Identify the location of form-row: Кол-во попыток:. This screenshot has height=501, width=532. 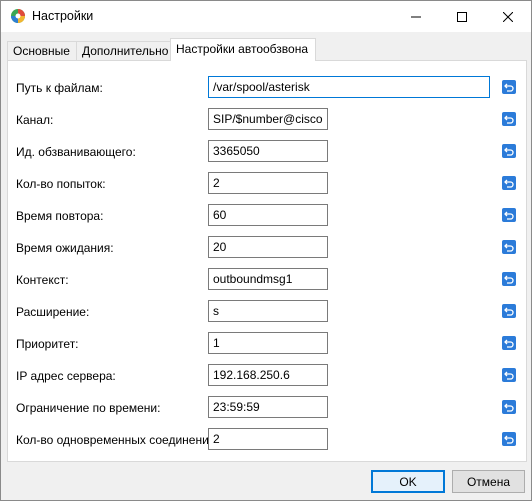
(267, 184).